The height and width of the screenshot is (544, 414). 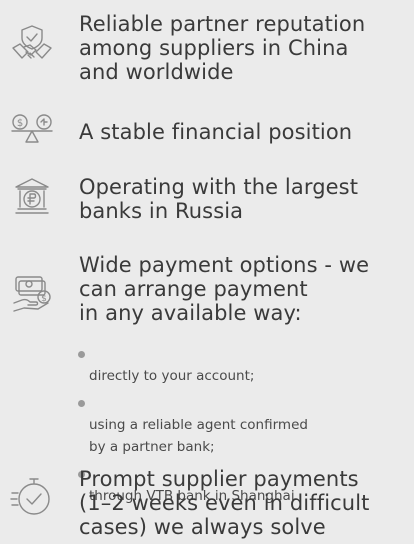 What do you see at coordinates (243, 365) in the screenshot?
I see `list-item: directly to your account;` at bounding box center [243, 365].